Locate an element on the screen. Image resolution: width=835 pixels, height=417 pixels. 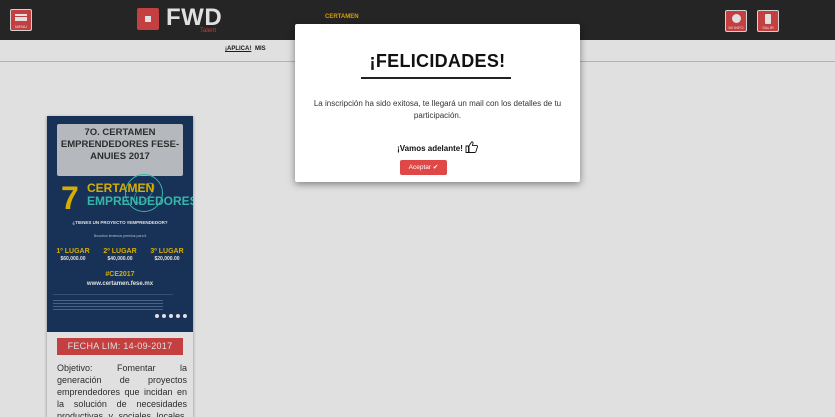
thumbs-up-icon is located at coordinates (471, 147).